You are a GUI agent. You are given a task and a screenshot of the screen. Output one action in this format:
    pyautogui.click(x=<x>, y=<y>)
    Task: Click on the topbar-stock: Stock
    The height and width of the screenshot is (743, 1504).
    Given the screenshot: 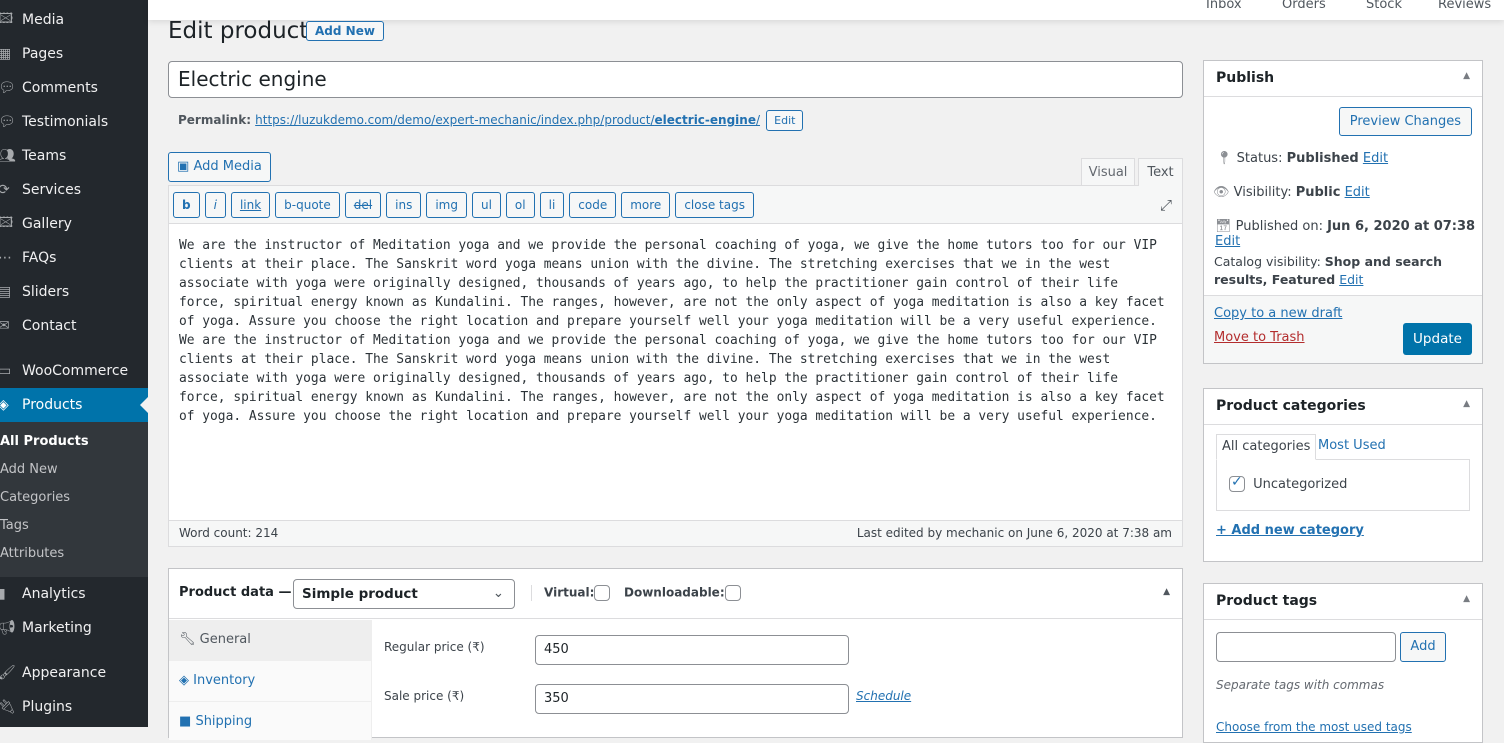 What is the action you would take?
    pyautogui.click(x=1384, y=6)
    